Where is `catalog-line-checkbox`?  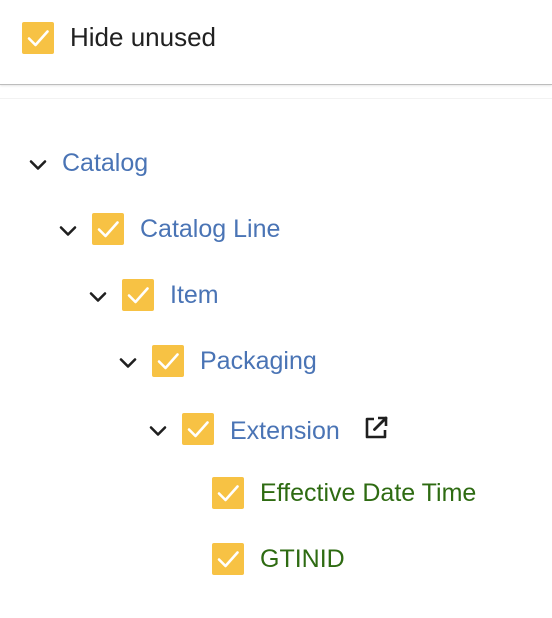
catalog-line-checkbox is located at coordinates (108, 229).